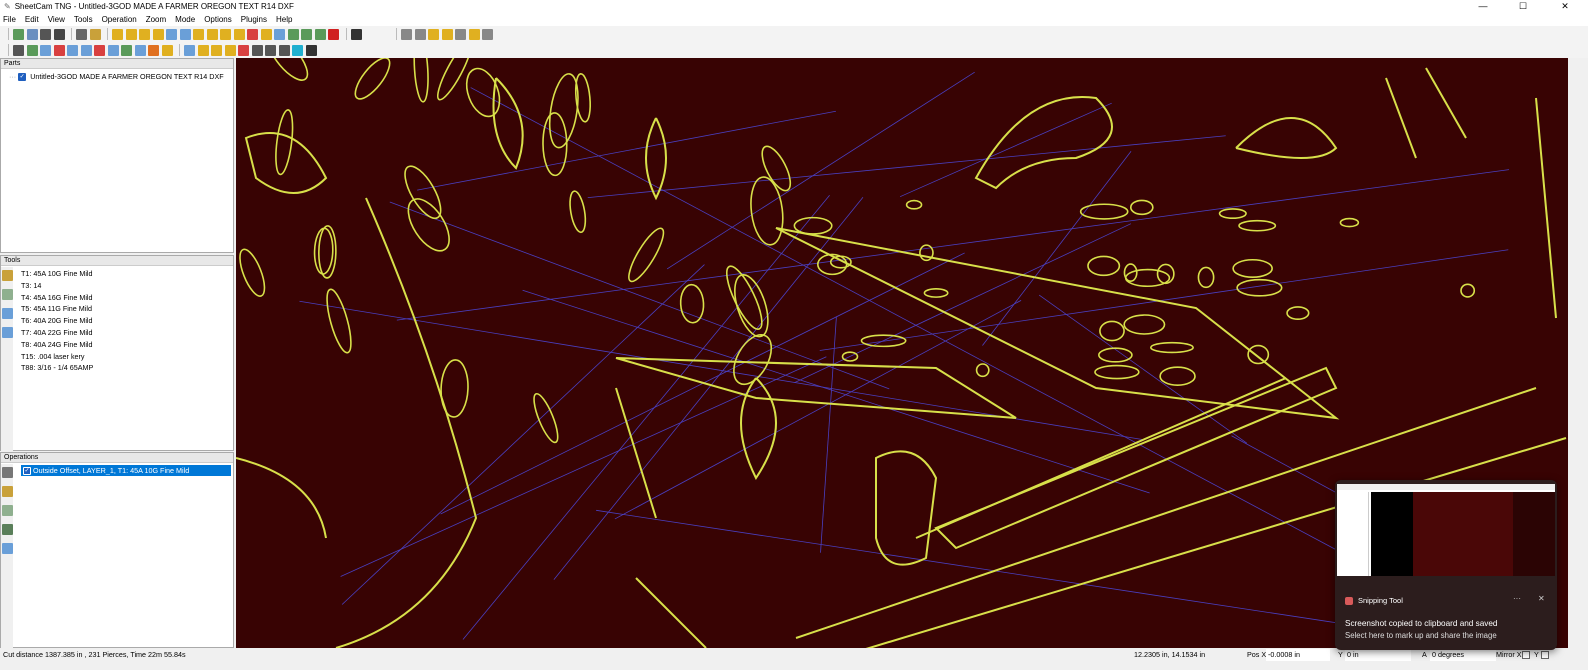 Image resolution: width=1588 pixels, height=670 pixels. What do you see at coordinates (218, 19) in the screenshot?
I see `menu-options: Options` at bounding box center [218, 19].